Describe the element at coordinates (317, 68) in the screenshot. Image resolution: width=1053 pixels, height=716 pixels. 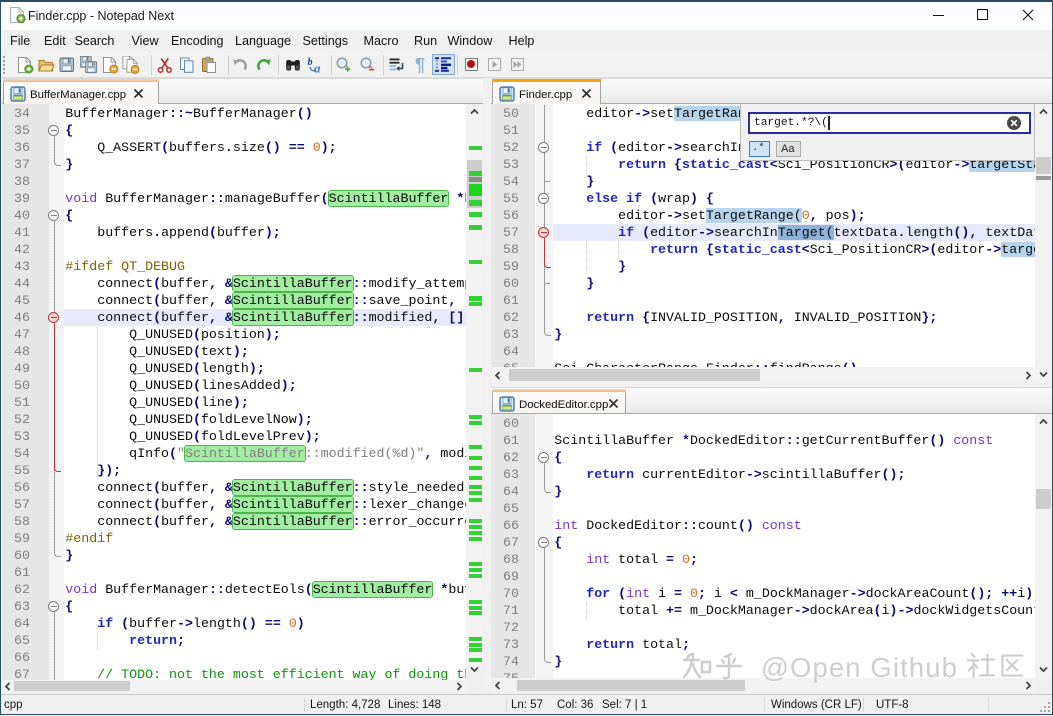
I see `svg-text: a` at that location.